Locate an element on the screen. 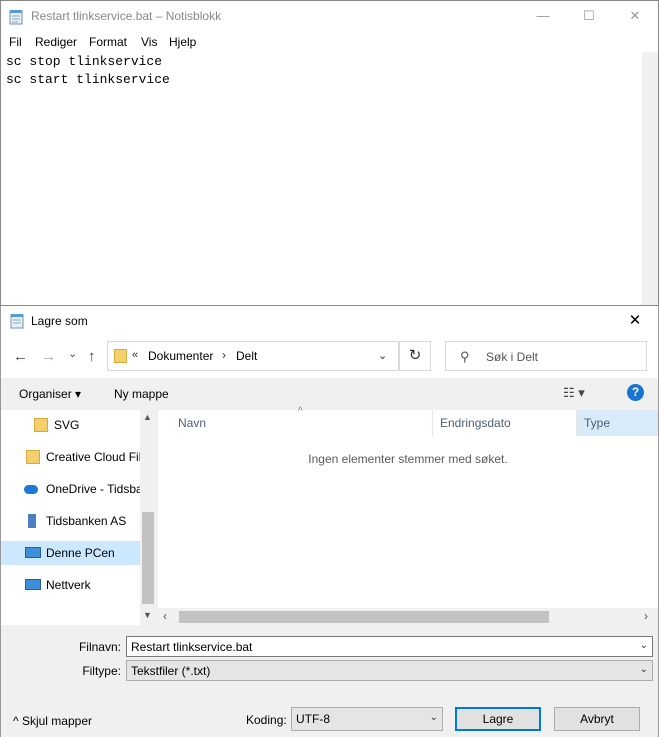 The height and width of the screenshot is (737, 659). nav-item-this-pc: Denne PCen is located at coordinates (71, 553).